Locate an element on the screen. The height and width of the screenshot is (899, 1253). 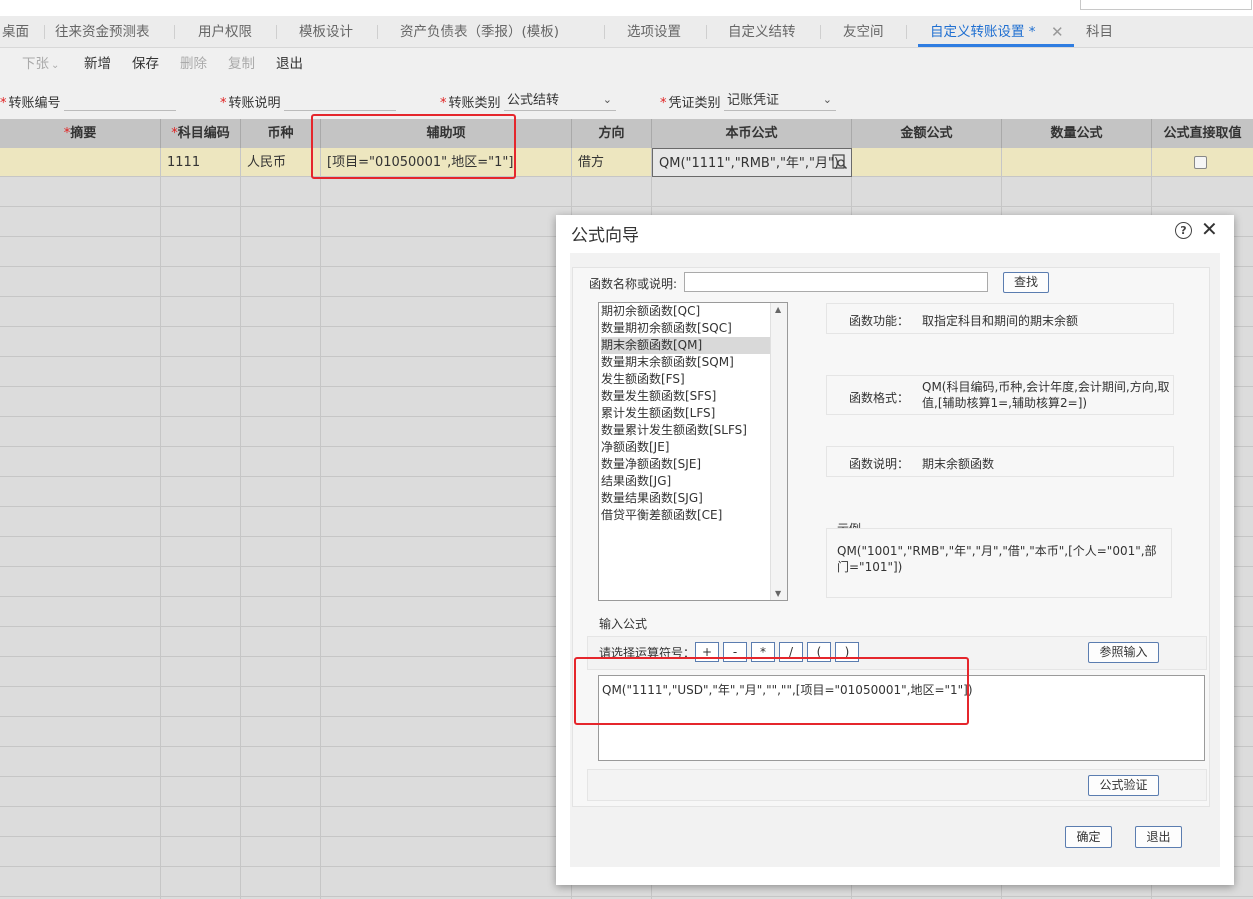
list-item: 数量累计发生额函数[SLFS] is located at coordinates (686, 430).